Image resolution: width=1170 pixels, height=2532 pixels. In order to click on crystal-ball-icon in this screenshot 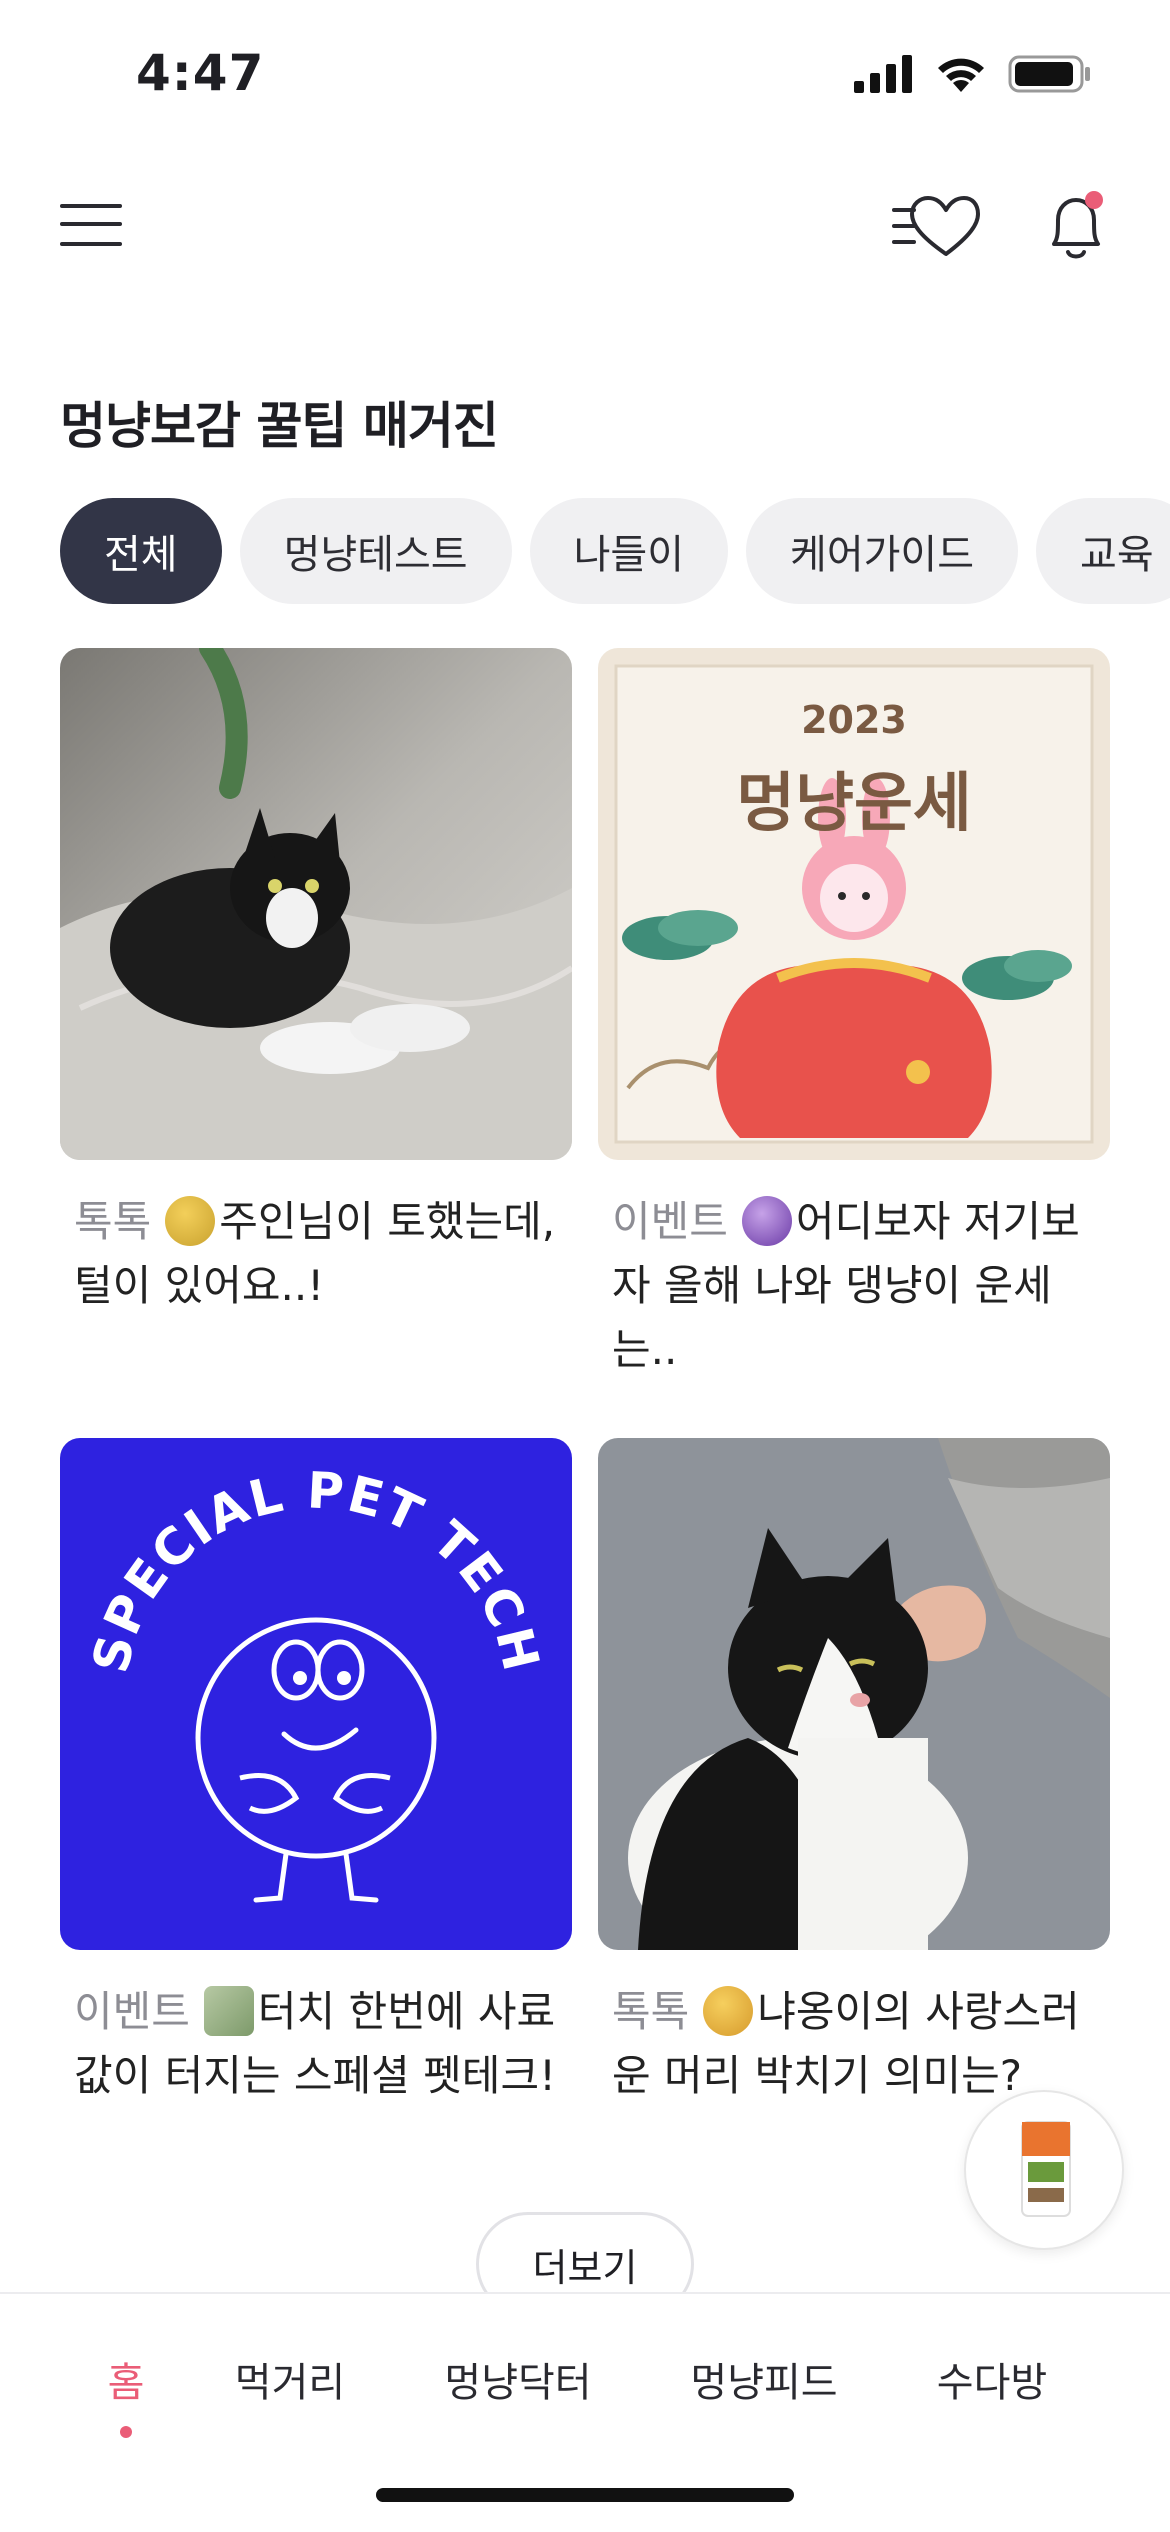, I will do `click(766, 1221)`.